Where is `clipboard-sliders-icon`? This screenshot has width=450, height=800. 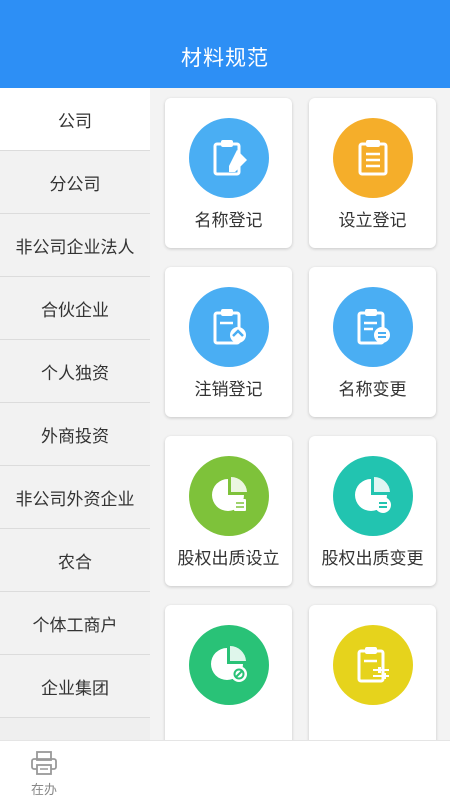
clipboard-sliders-icon is located at coordinates (373, 665).